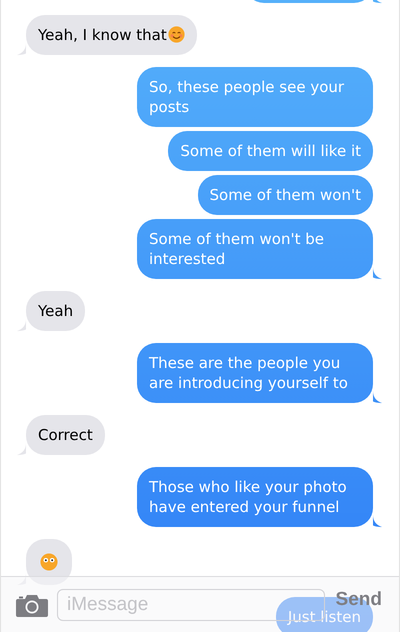  What do you see at coordinates (32, 604) in the screenshot?
I see `camera-icon` at bounding box center [32, 604].